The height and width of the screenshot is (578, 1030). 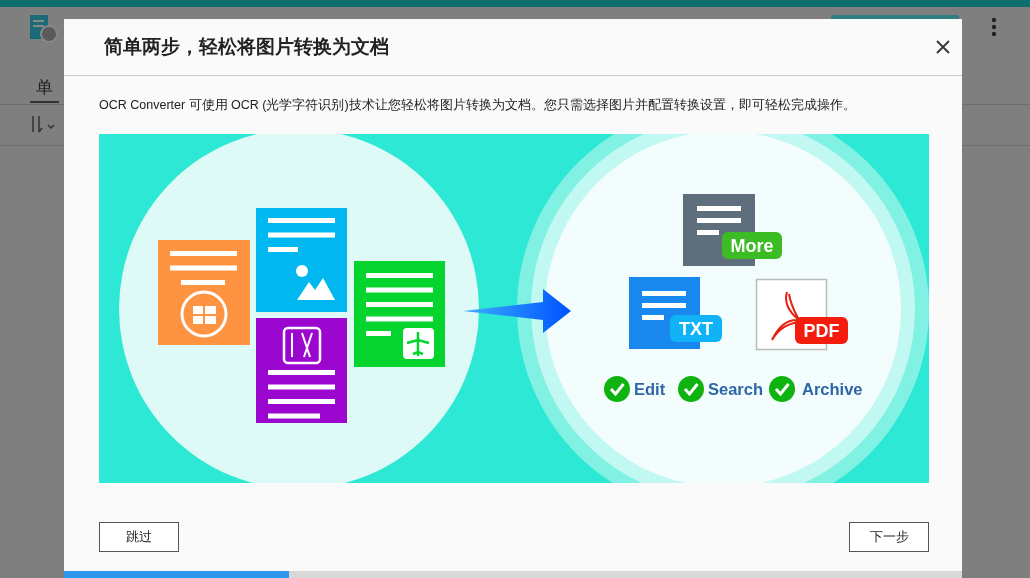 I want to click on feature-label: Edit, so click(x=650, y=389).